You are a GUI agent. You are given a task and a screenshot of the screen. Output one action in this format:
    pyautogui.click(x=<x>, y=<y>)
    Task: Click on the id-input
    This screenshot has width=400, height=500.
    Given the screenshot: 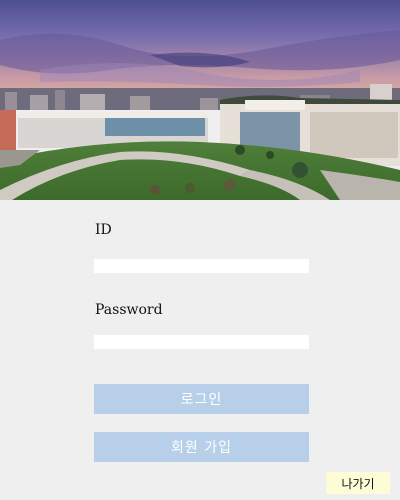 What is the action you would take?
    pyautogui.click(x=201, y=266)
    